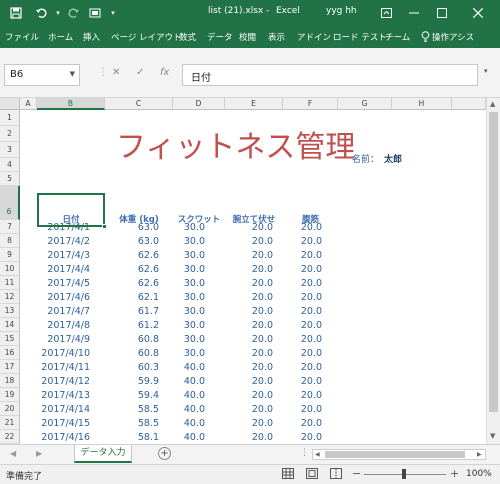 Image resolution: width=500 pixels, height=484 pixels. Describe the element at coordinates (132, 325) in the screenshot. I see `weight-cell: 61.2` at that location.